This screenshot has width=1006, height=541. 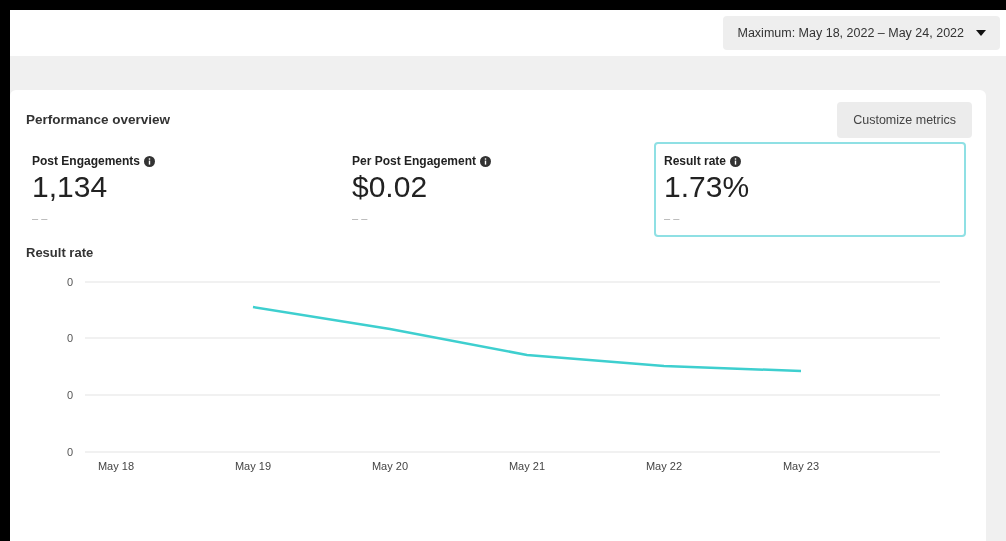 What do you see at coordinates (116, 466) in the screenshot?
I see `x-axis-label: May 18` at bounding box center [116, 466].